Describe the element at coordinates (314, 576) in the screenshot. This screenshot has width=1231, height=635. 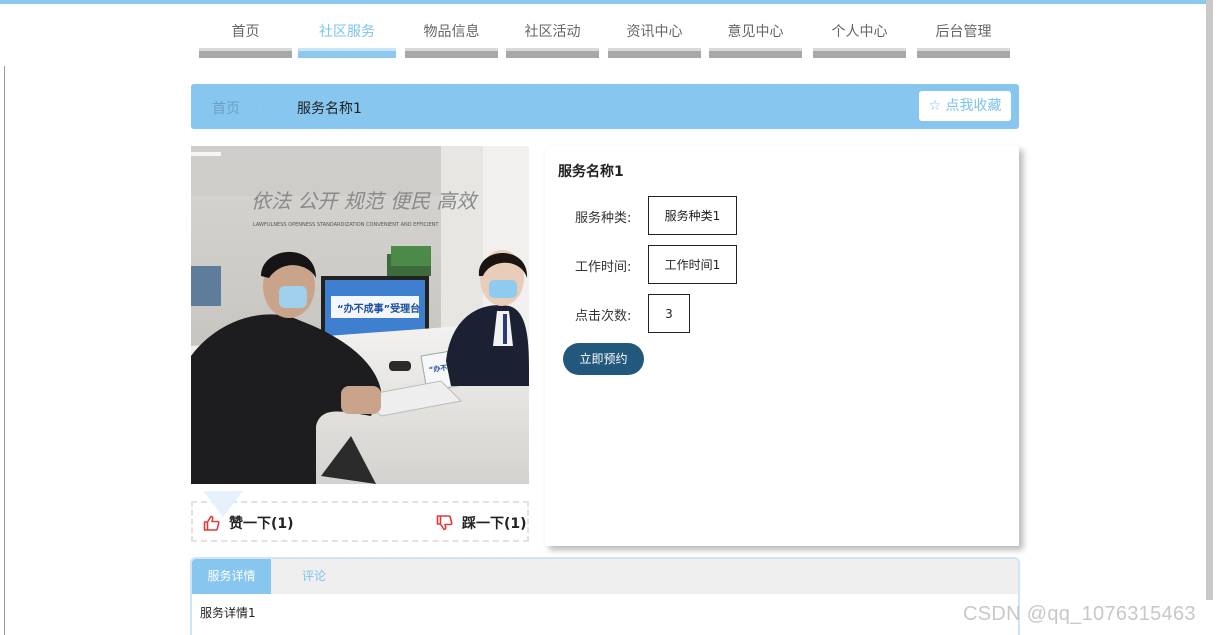
I see `tab-comments: 评论` at that location.